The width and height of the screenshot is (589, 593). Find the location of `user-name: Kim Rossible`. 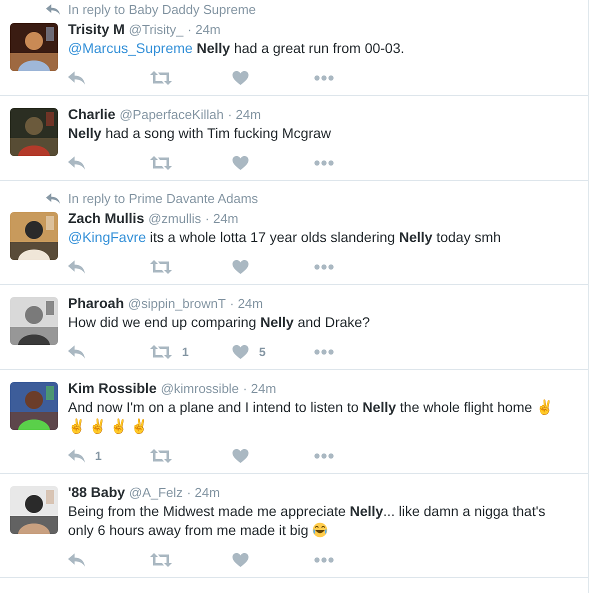

user-name: Kim Rossible is located at coordinates (112, 388).